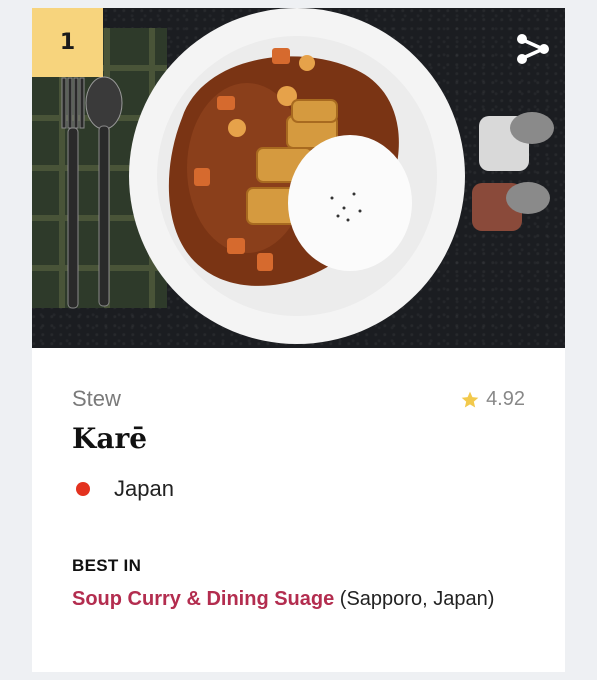 The image size is (597, 680). I want to click on country-name: Japan, so click(144, 488).